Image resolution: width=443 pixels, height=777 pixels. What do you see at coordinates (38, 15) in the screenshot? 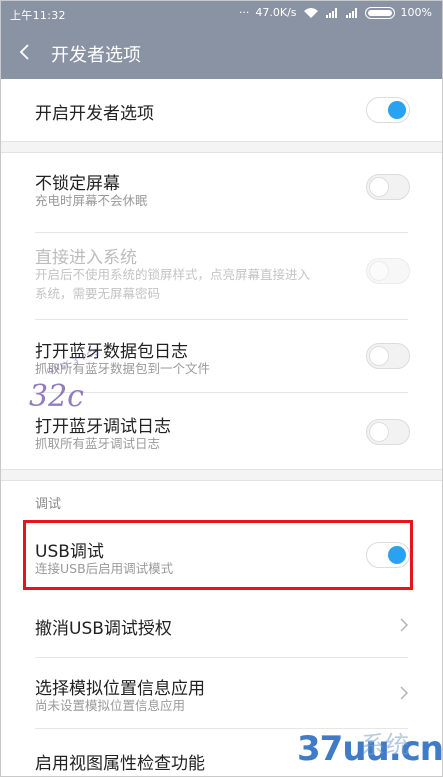
I see `status-time: 上午11:32` at bounding box center [38, 15].